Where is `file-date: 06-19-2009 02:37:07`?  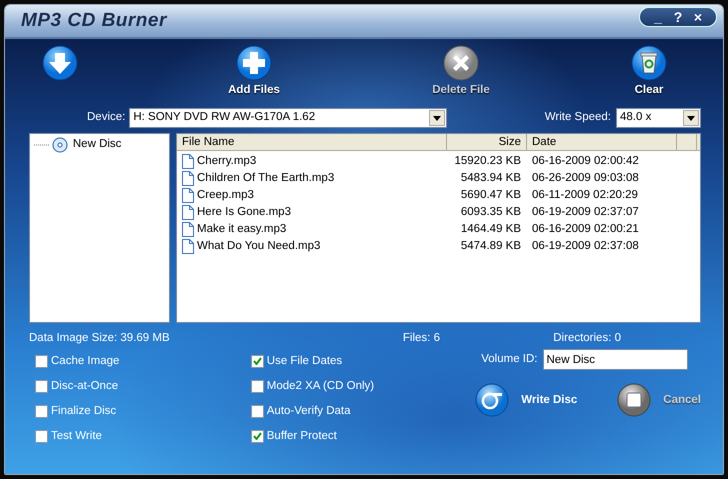
file-date: 06-19-2009 02:37:07 is located at coordinates (585, 212).